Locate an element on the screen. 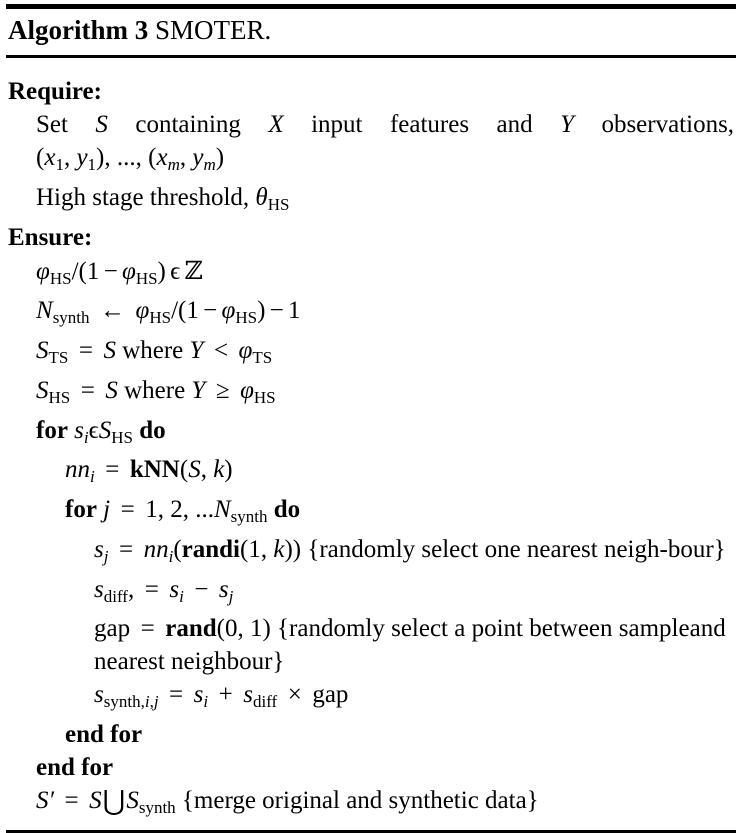 This screenshot has height=833, width=742. sdiff-line: sdiff, = si − sj is located at coordinates (164, 590).